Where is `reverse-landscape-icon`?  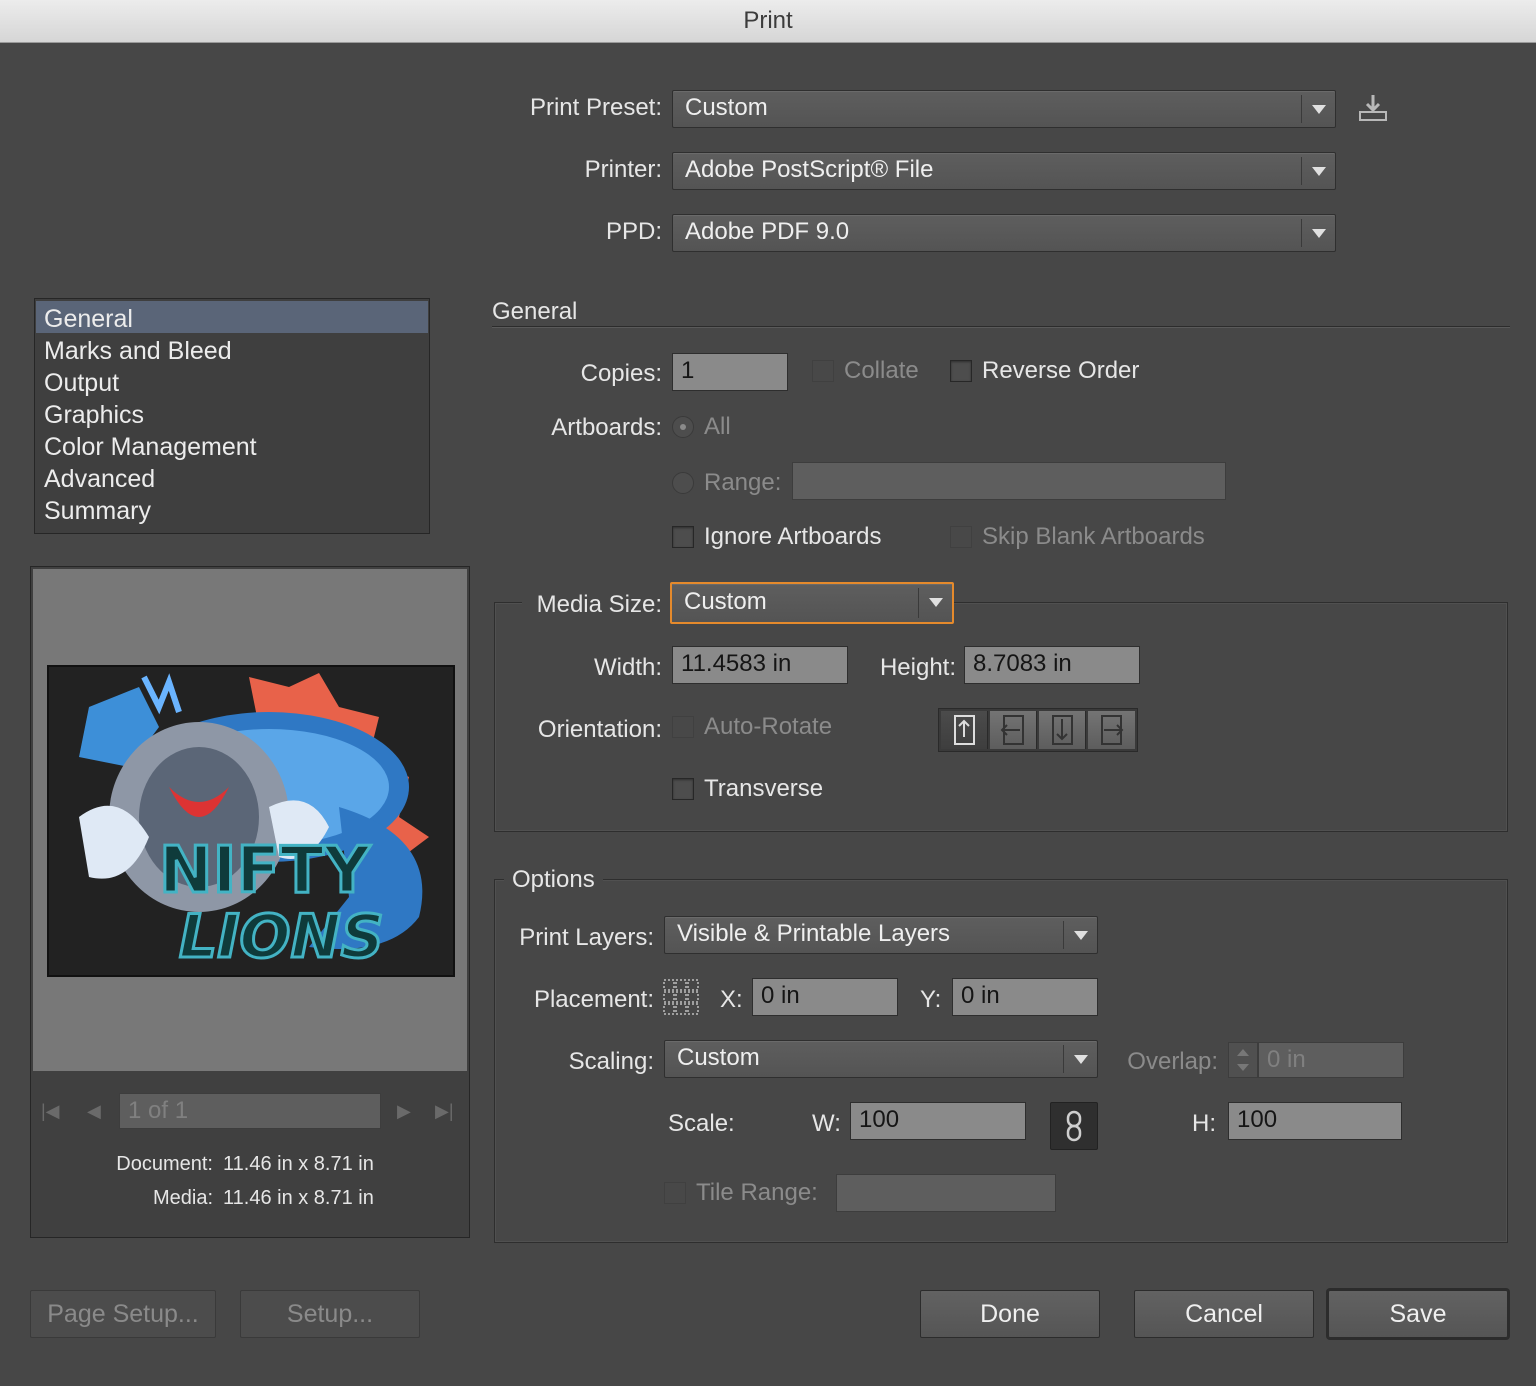
reverse-landscape-icon is located at coordinates (1112, 730).